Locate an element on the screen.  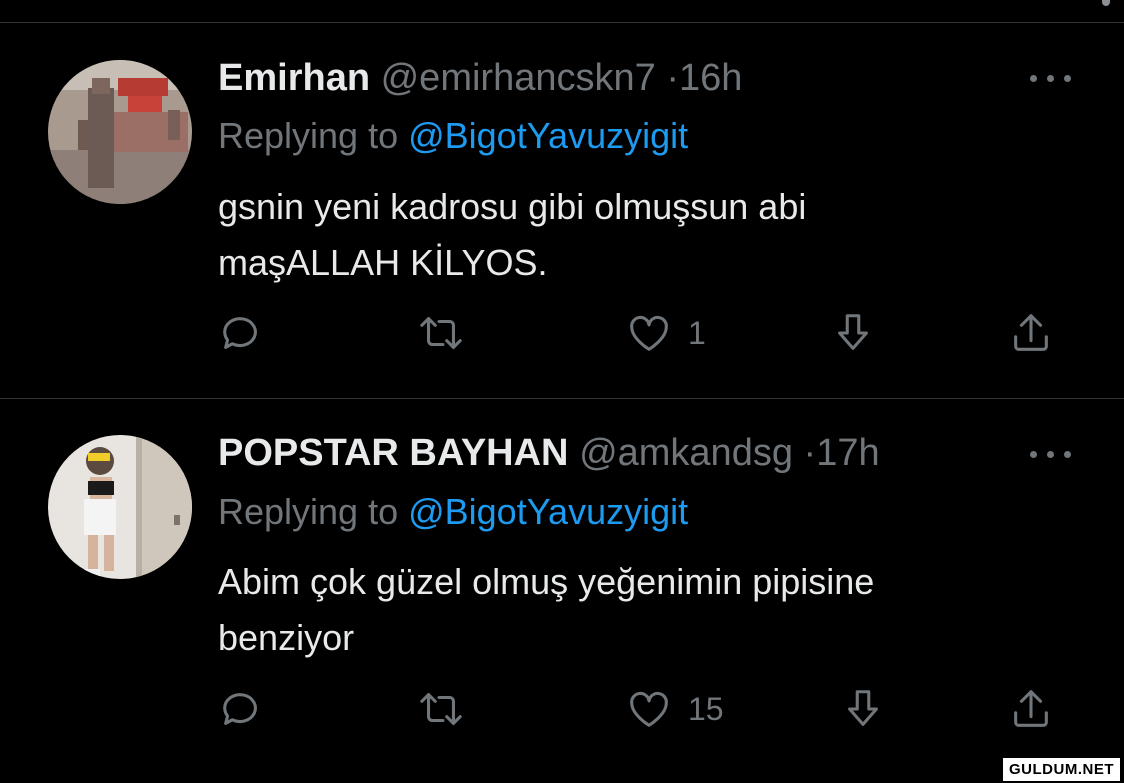
timestamp: 16h is located at coordinates (710, 78).